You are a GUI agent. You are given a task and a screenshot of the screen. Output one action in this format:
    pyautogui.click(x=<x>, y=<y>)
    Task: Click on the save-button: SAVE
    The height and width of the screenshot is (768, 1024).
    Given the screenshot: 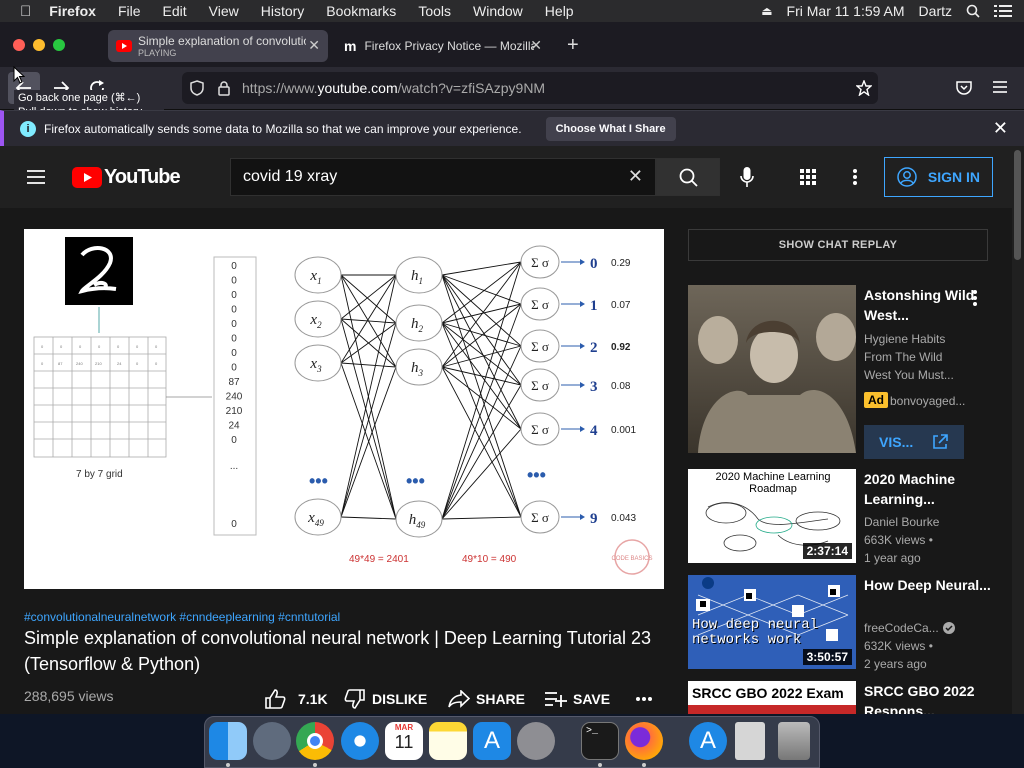 What is the action you would take?
    pyautogui.click(x=577, y=699)
    